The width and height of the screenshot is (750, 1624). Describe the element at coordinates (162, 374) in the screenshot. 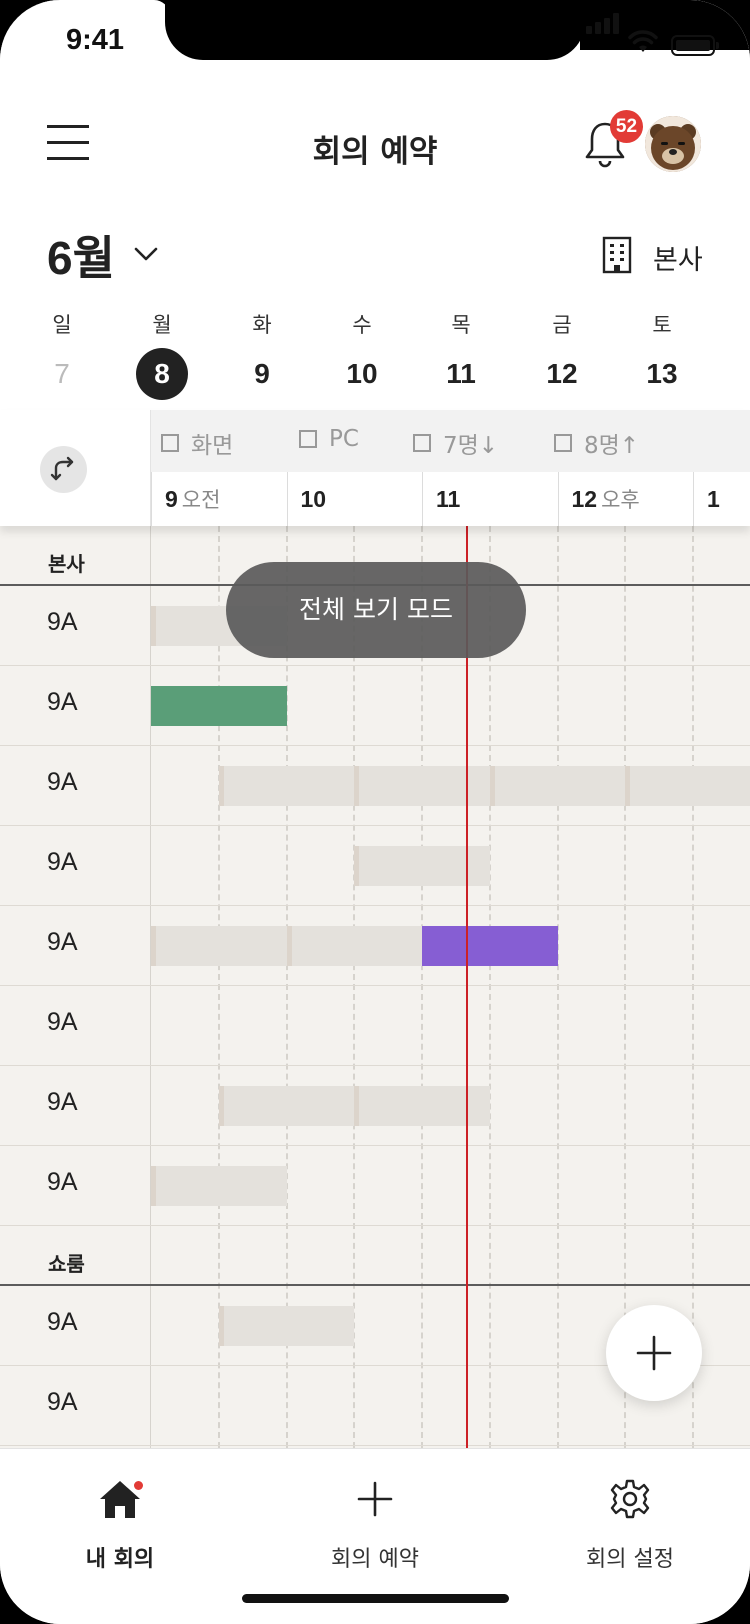

I see `date-number: 8` at that location.